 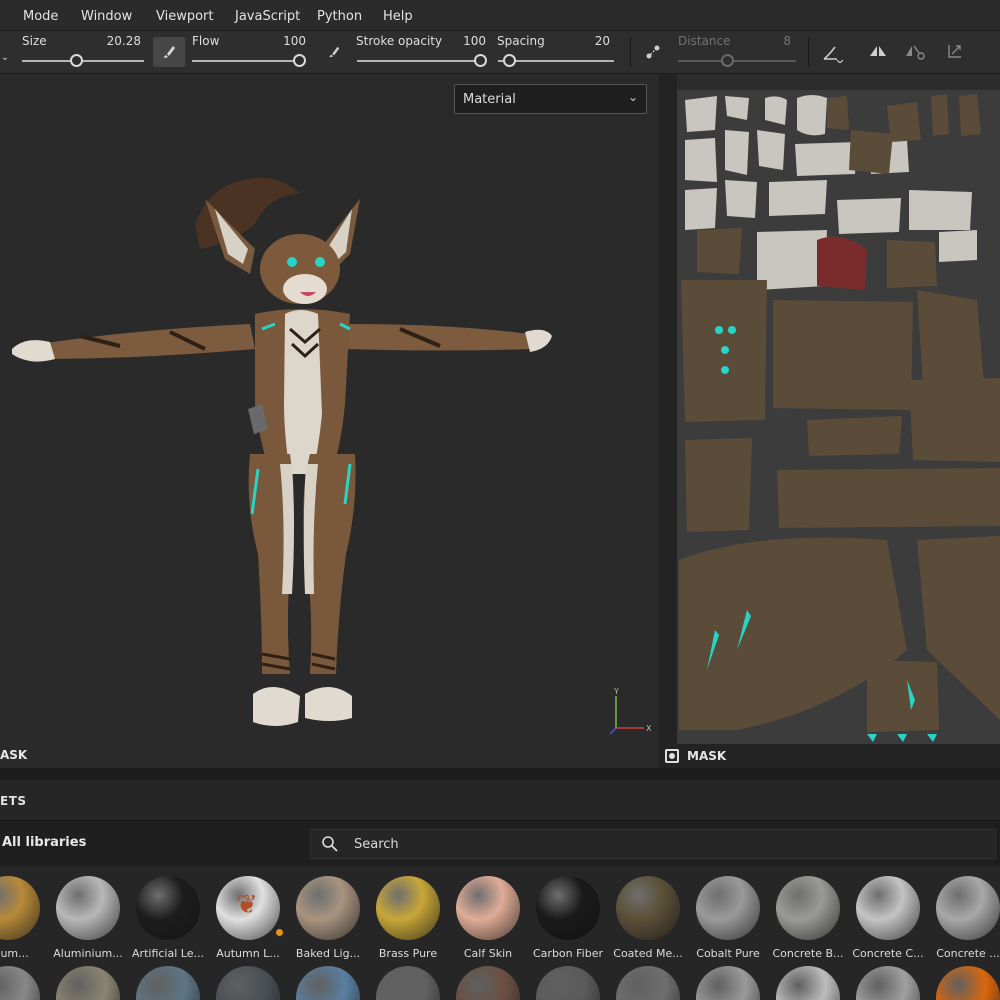 I want to click on search-field: Search, so click(x=653, y=844).